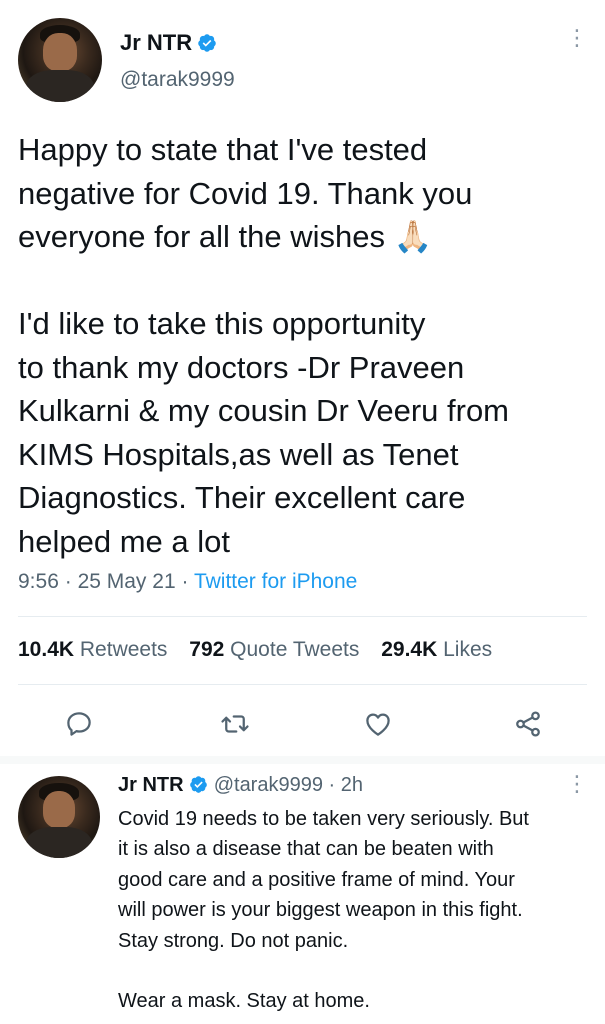  I want to click on reply-button, so click(79, 724).